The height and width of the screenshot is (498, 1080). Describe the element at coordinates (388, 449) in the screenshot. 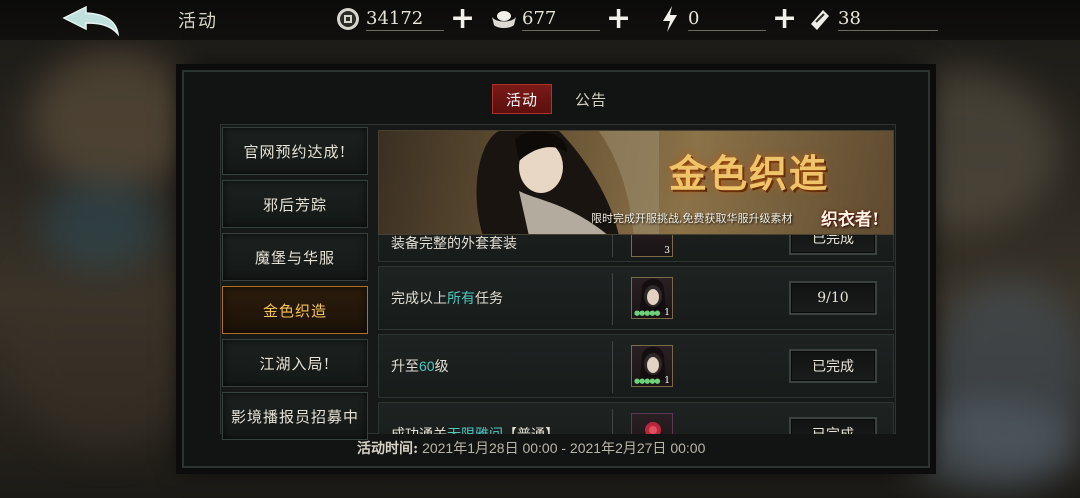

I see `activity-time-label: 活动时间:` at that location.